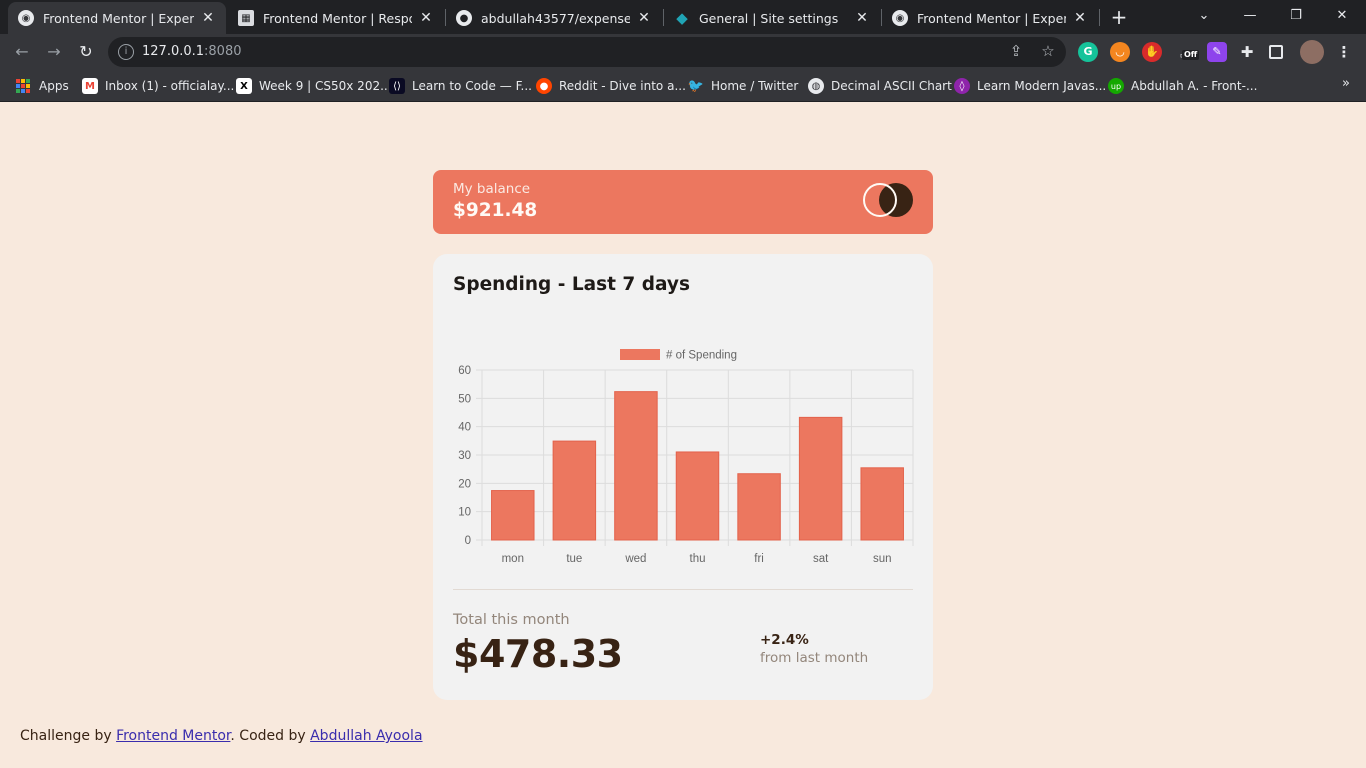 This screenshot has height=768, width=1366. I want to click on tab-site-settings: ◆ General | Site settings ✕, so click(772, 18).